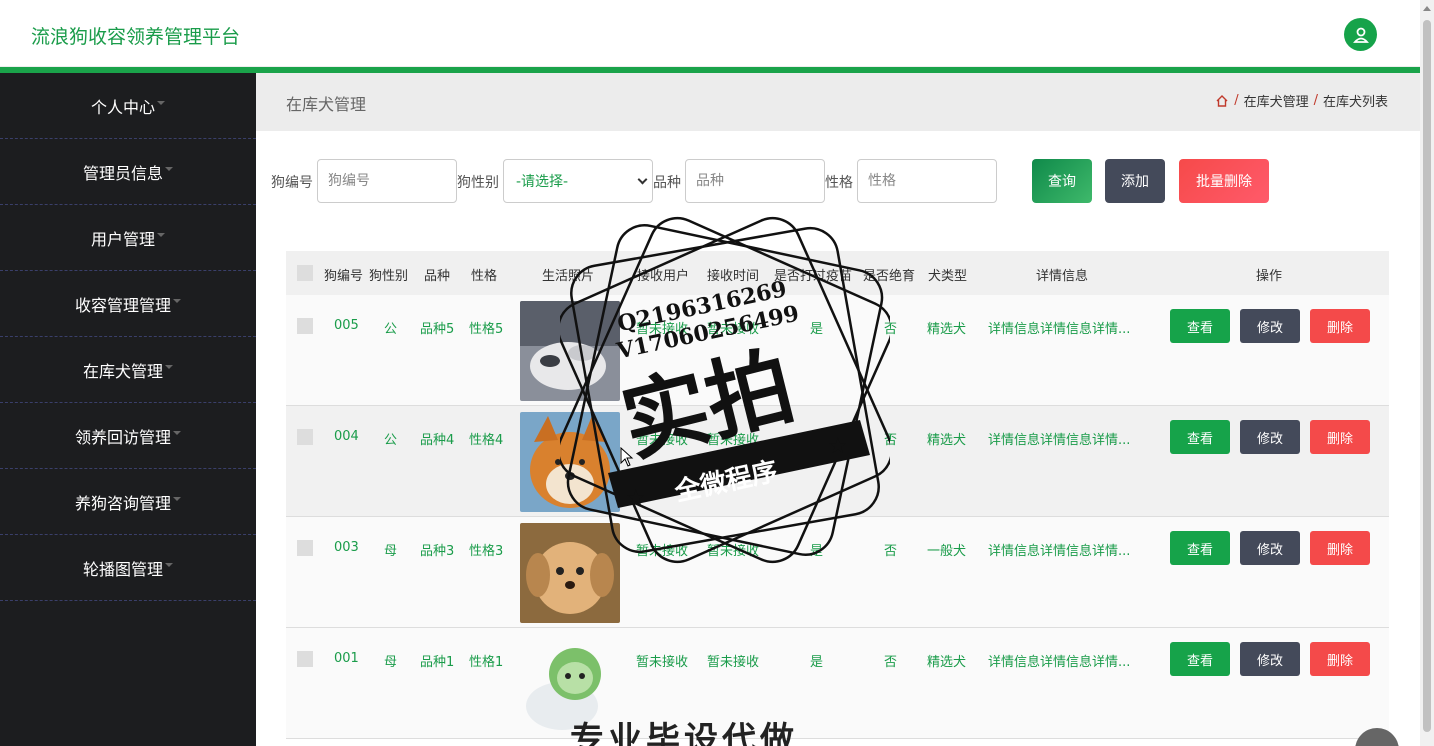 Image resolution: width=1434 pixels, height=746 pixels. What do you see at coordinates (947, 329) in the screenshot?
I see `cell-dog-type: 精选犬` at bounding box center [947, 329].